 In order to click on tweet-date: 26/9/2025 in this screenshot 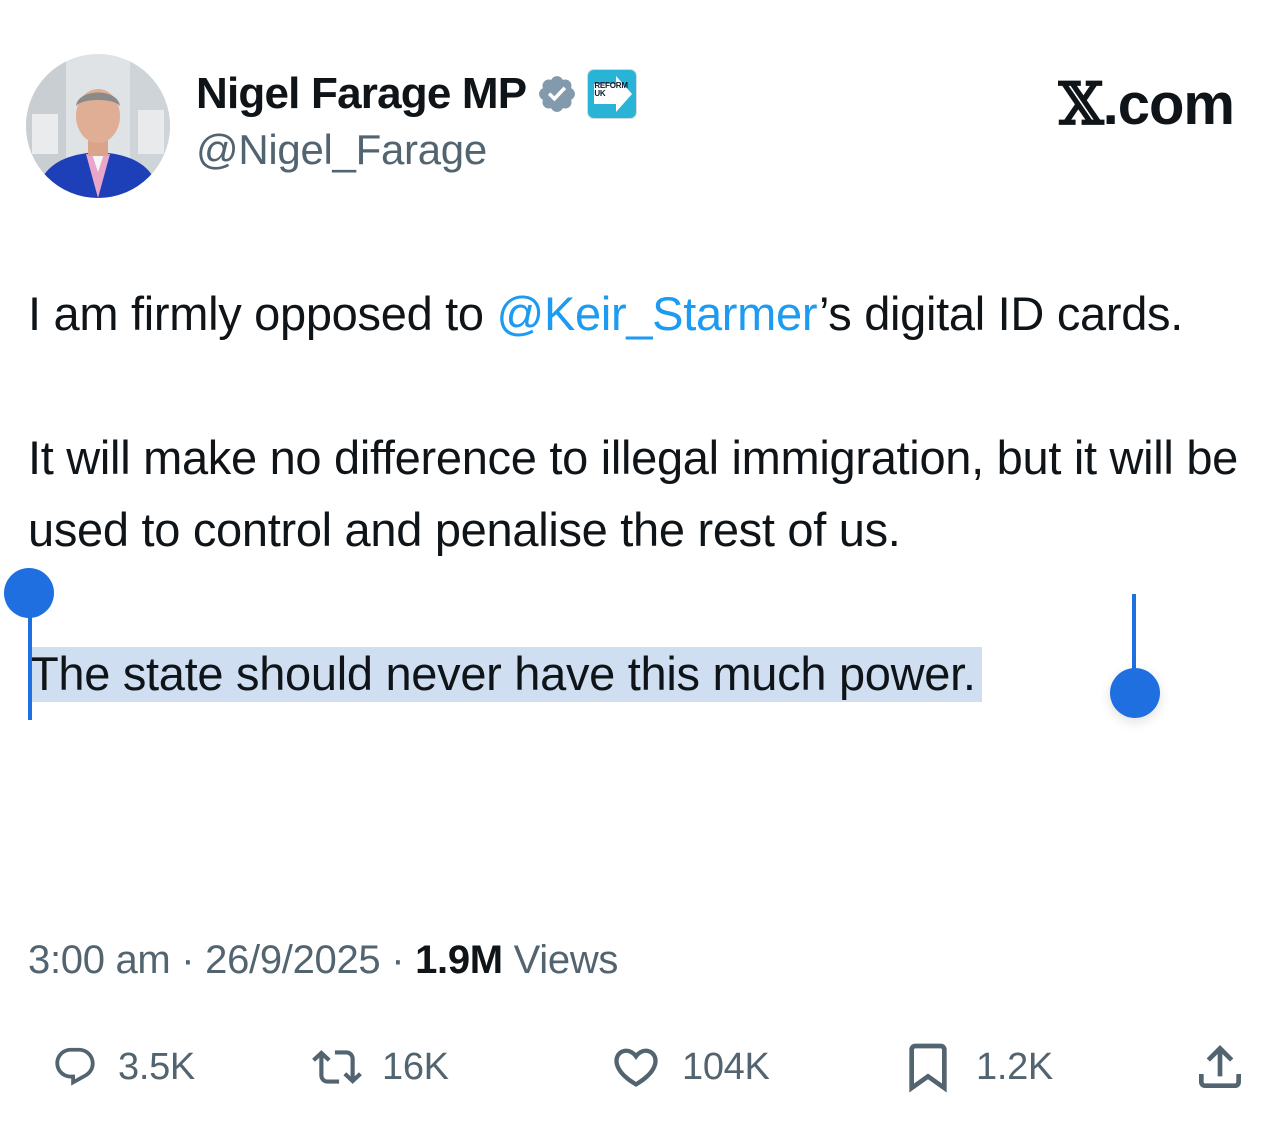, I will do `click(293, 960)`.